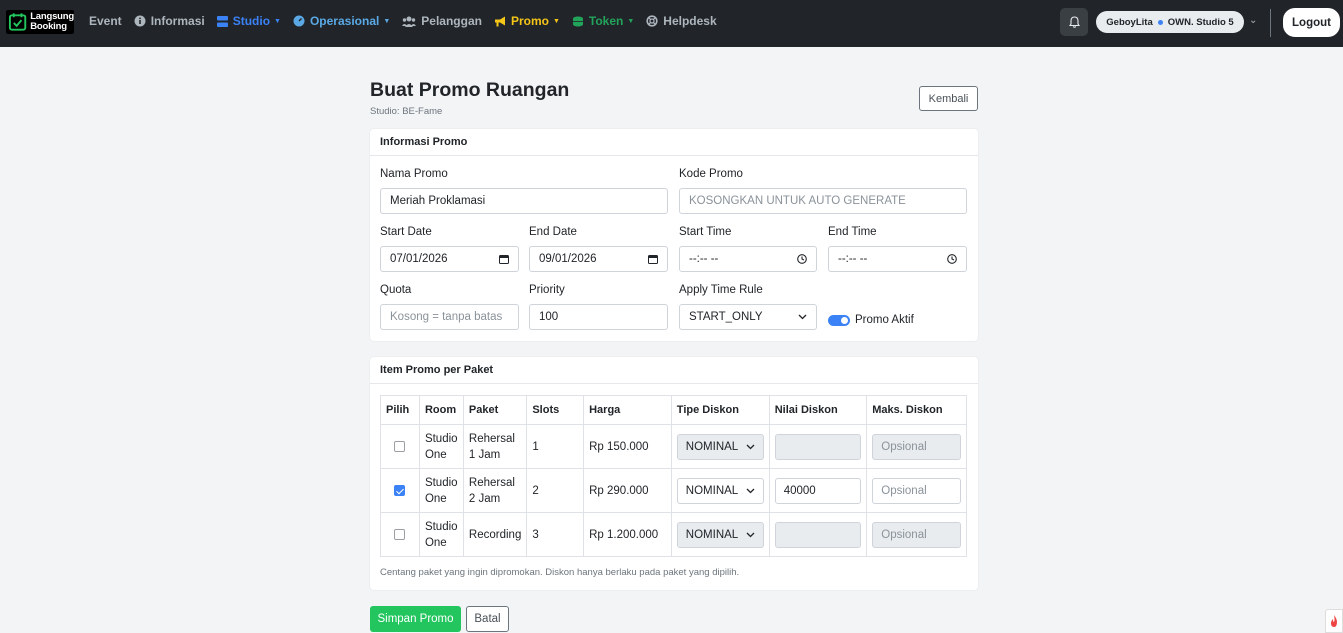  Describe the element at coordinates (627, 446) in the screenshot. I see `harga-cell: Rp 150.000` at that location.